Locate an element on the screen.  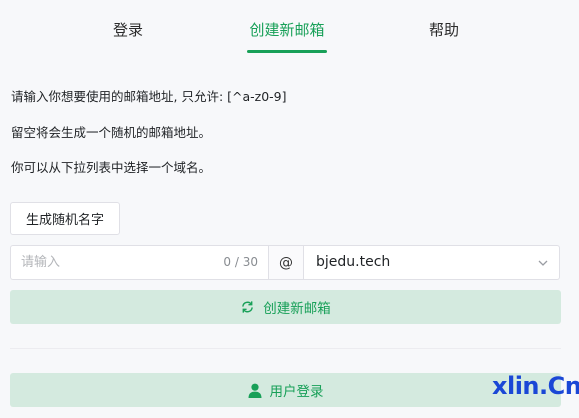
tab-help: 帮助 is located at coordinates (444, 29).